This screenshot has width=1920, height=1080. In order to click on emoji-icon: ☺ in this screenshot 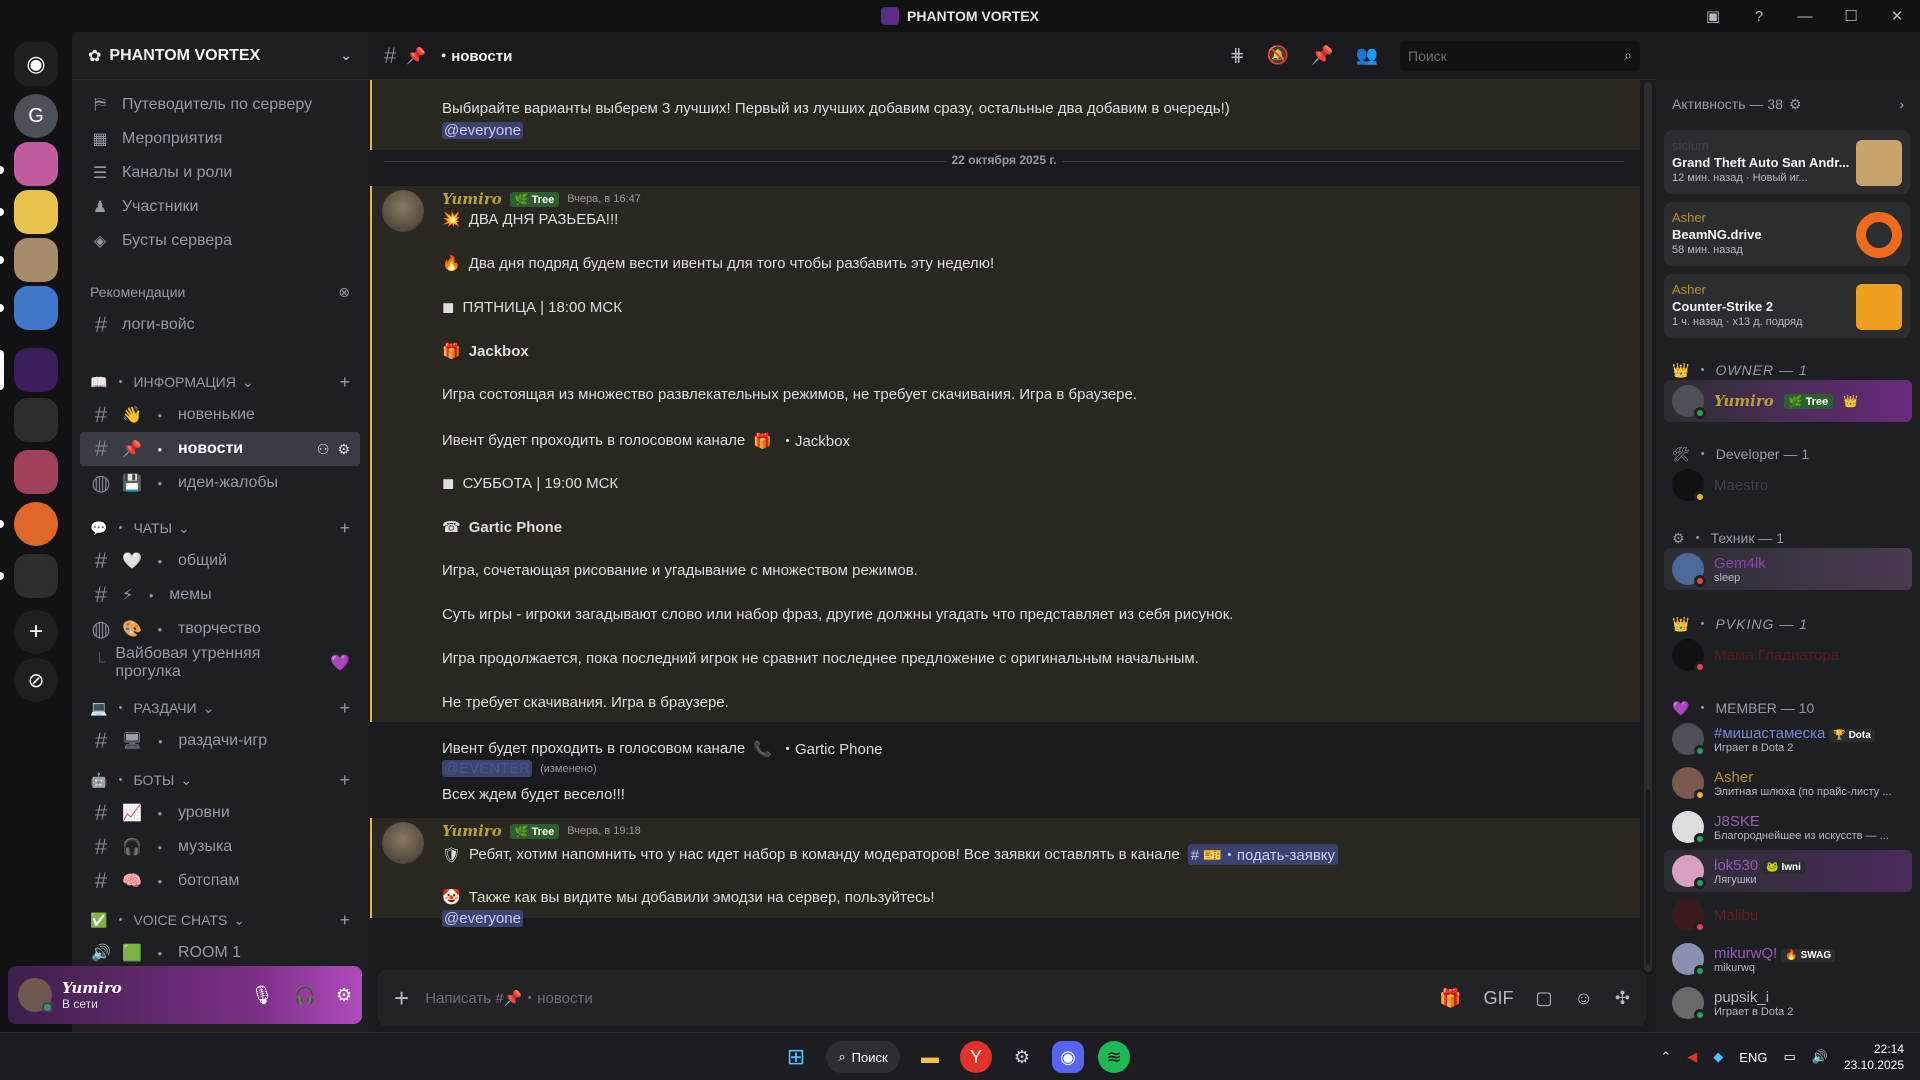, I will do `click(1584, 998)`.